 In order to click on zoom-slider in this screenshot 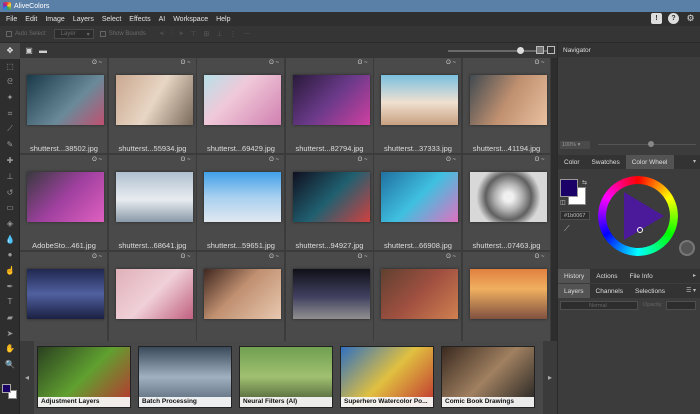, I will do `click(647, 144)`.